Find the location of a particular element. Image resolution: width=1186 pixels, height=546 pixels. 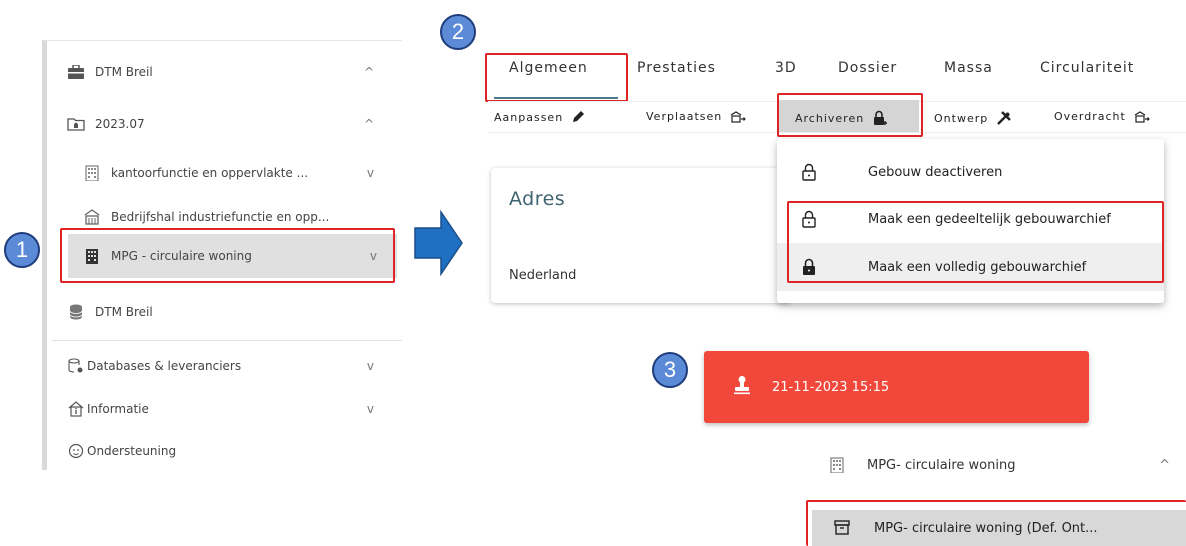

sidebar-item-label: 2023.07 is located at coordinates (120, 124).